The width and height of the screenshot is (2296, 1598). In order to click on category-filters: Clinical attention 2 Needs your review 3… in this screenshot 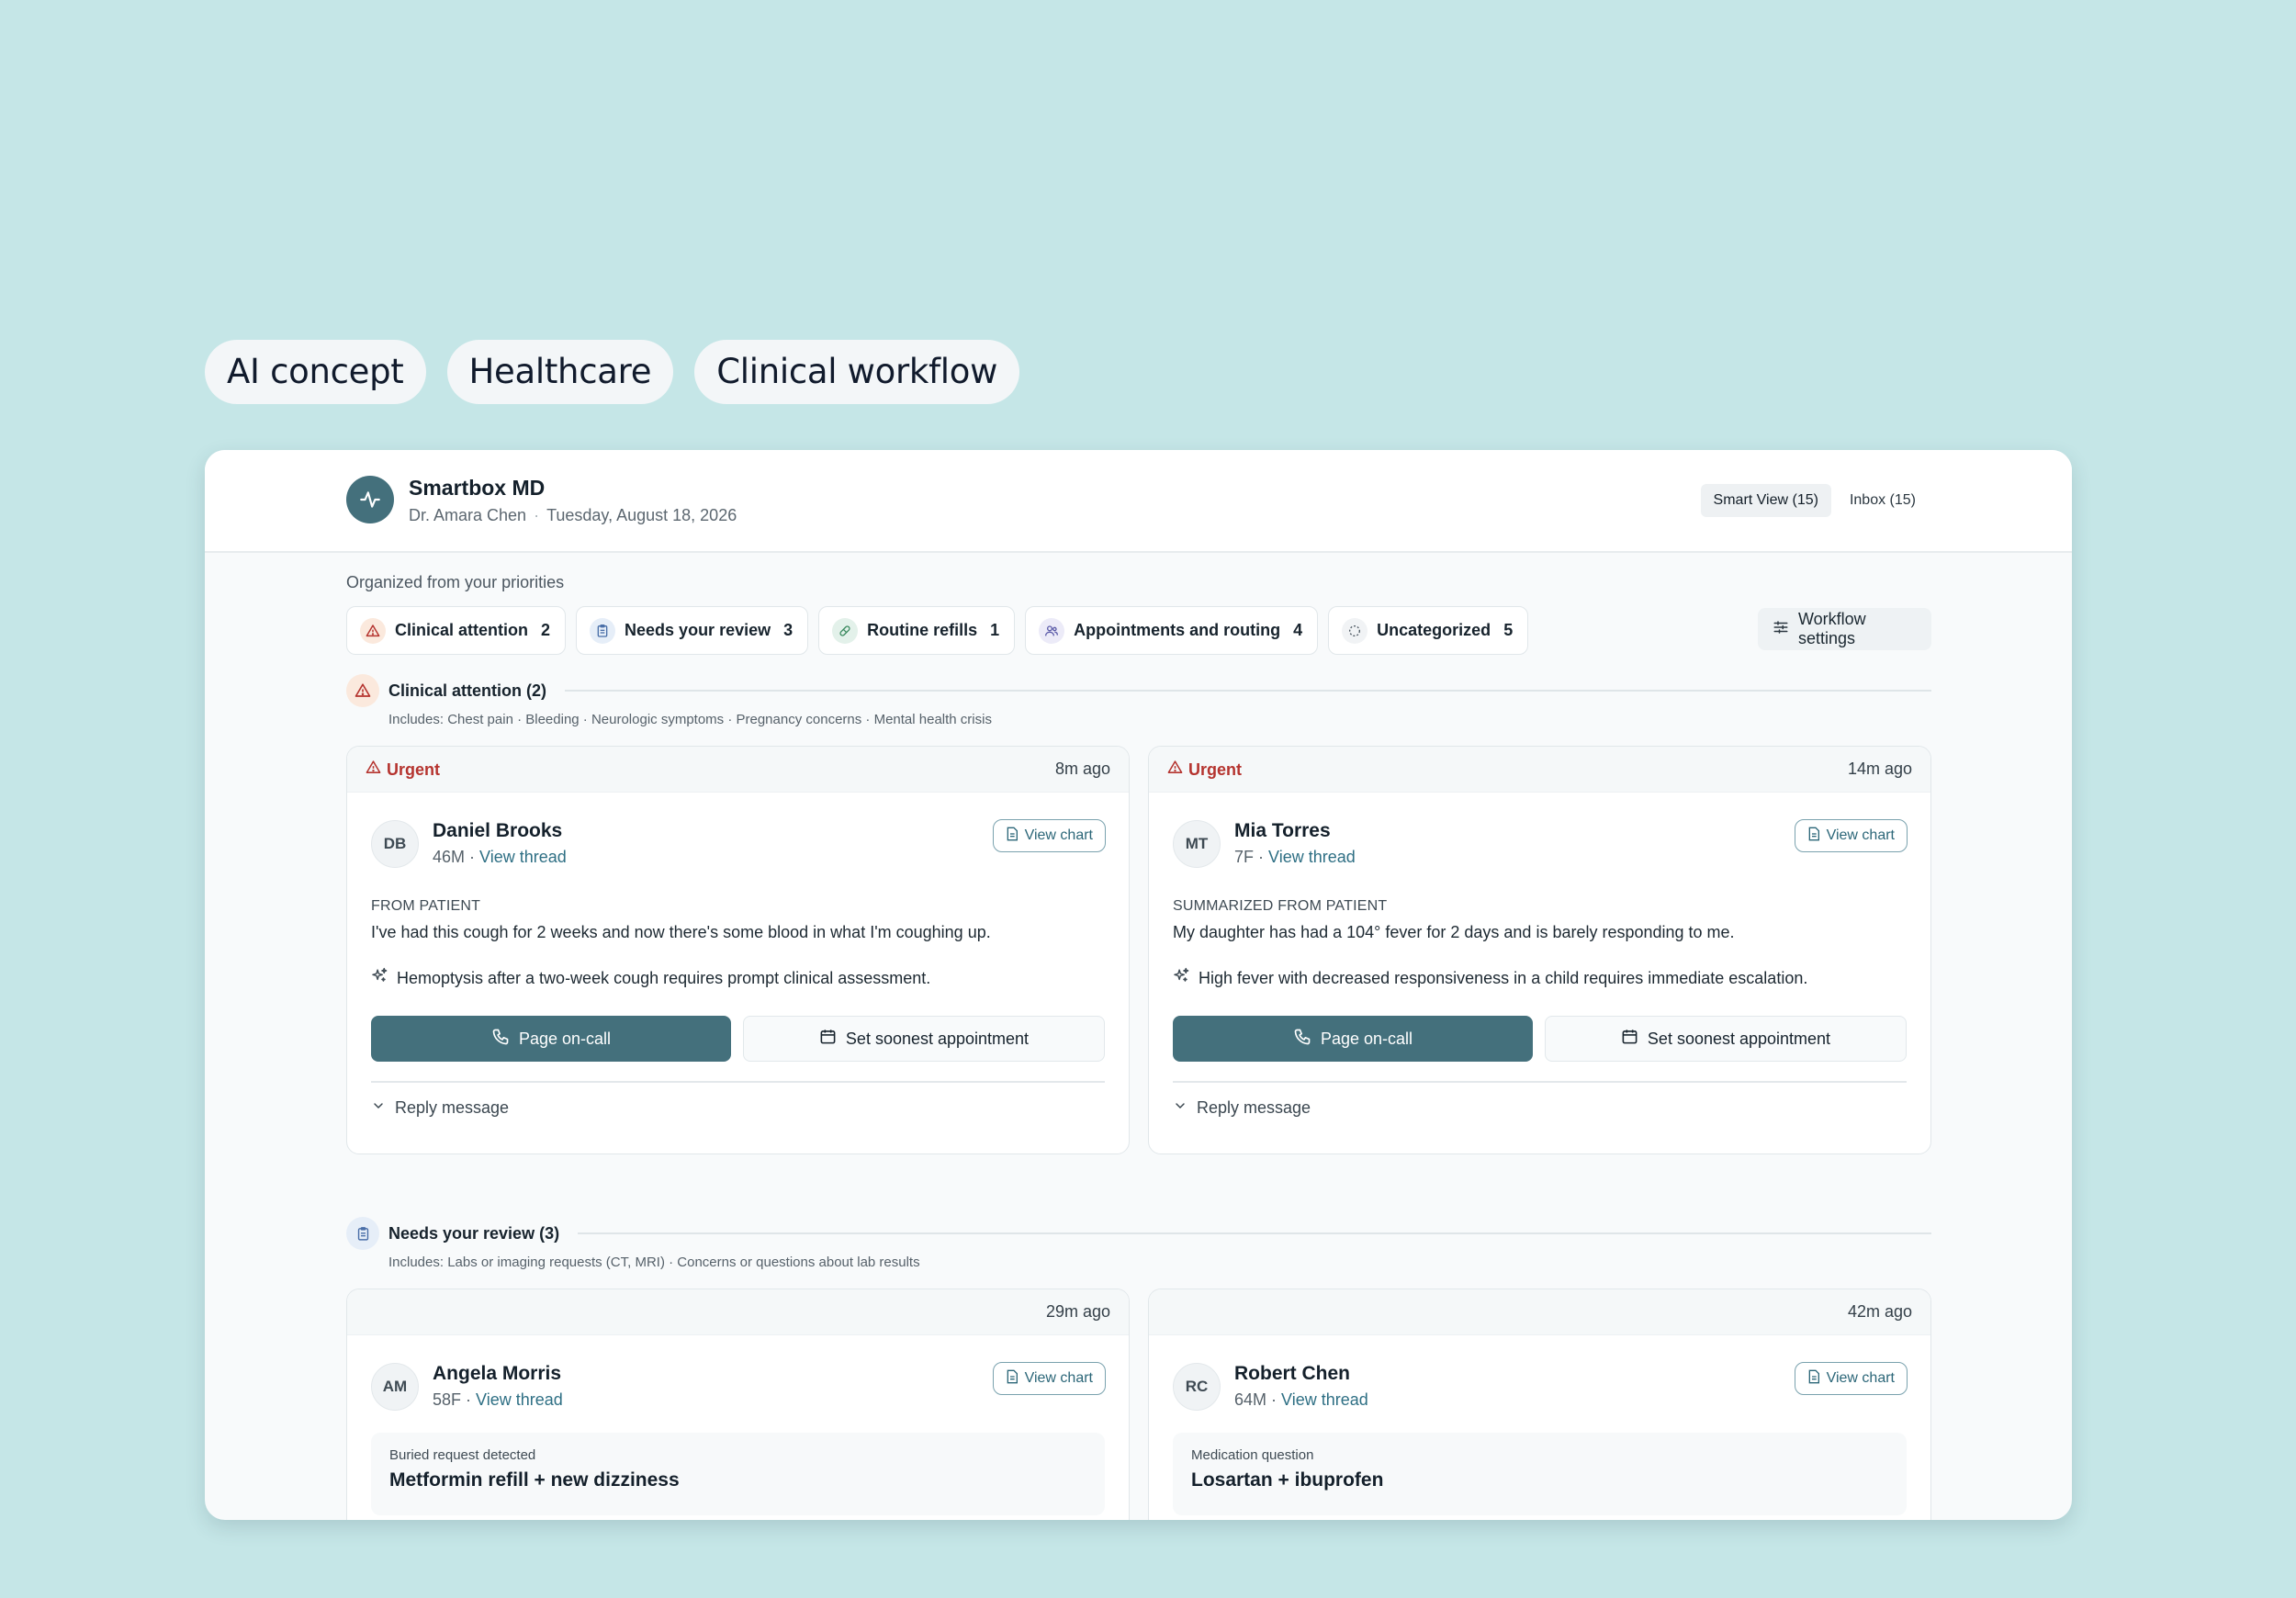, I will do `click(937, 631)`.